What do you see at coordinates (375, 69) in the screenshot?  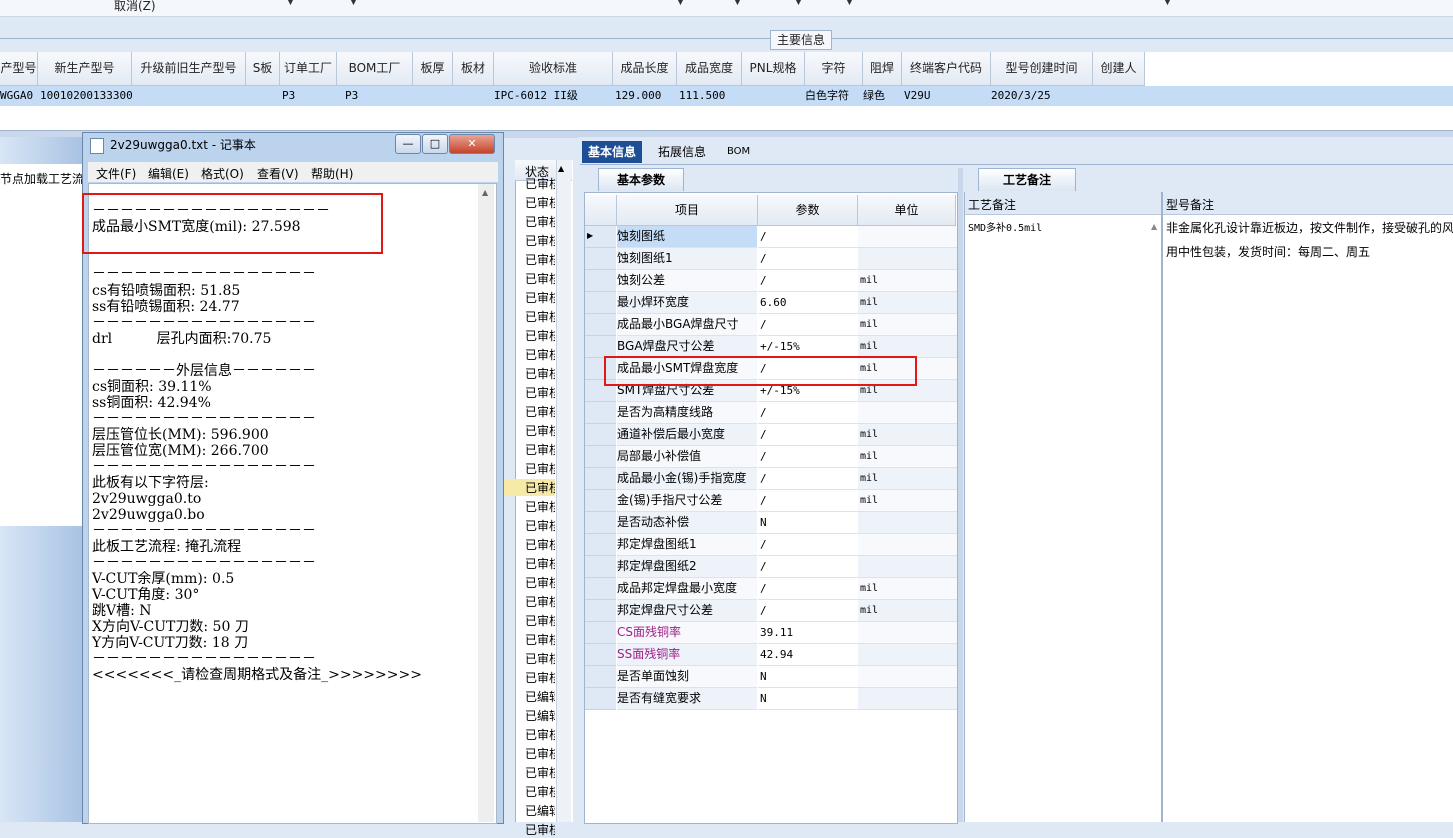 I see `grid-col-header: BOM工厂` at bounding box center [375, 69].